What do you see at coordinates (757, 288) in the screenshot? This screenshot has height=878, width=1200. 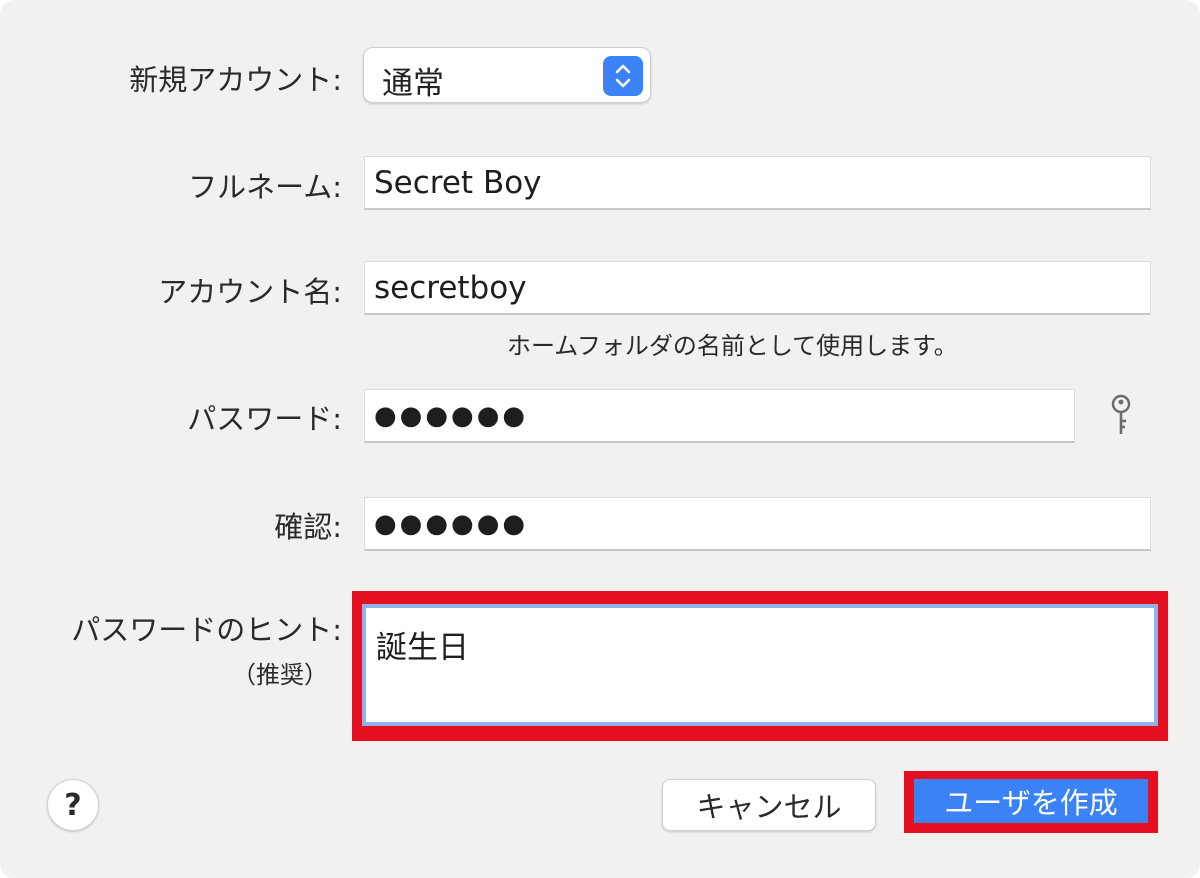 I see `account-name-field: secretboy` at bounding box center [757, 288].